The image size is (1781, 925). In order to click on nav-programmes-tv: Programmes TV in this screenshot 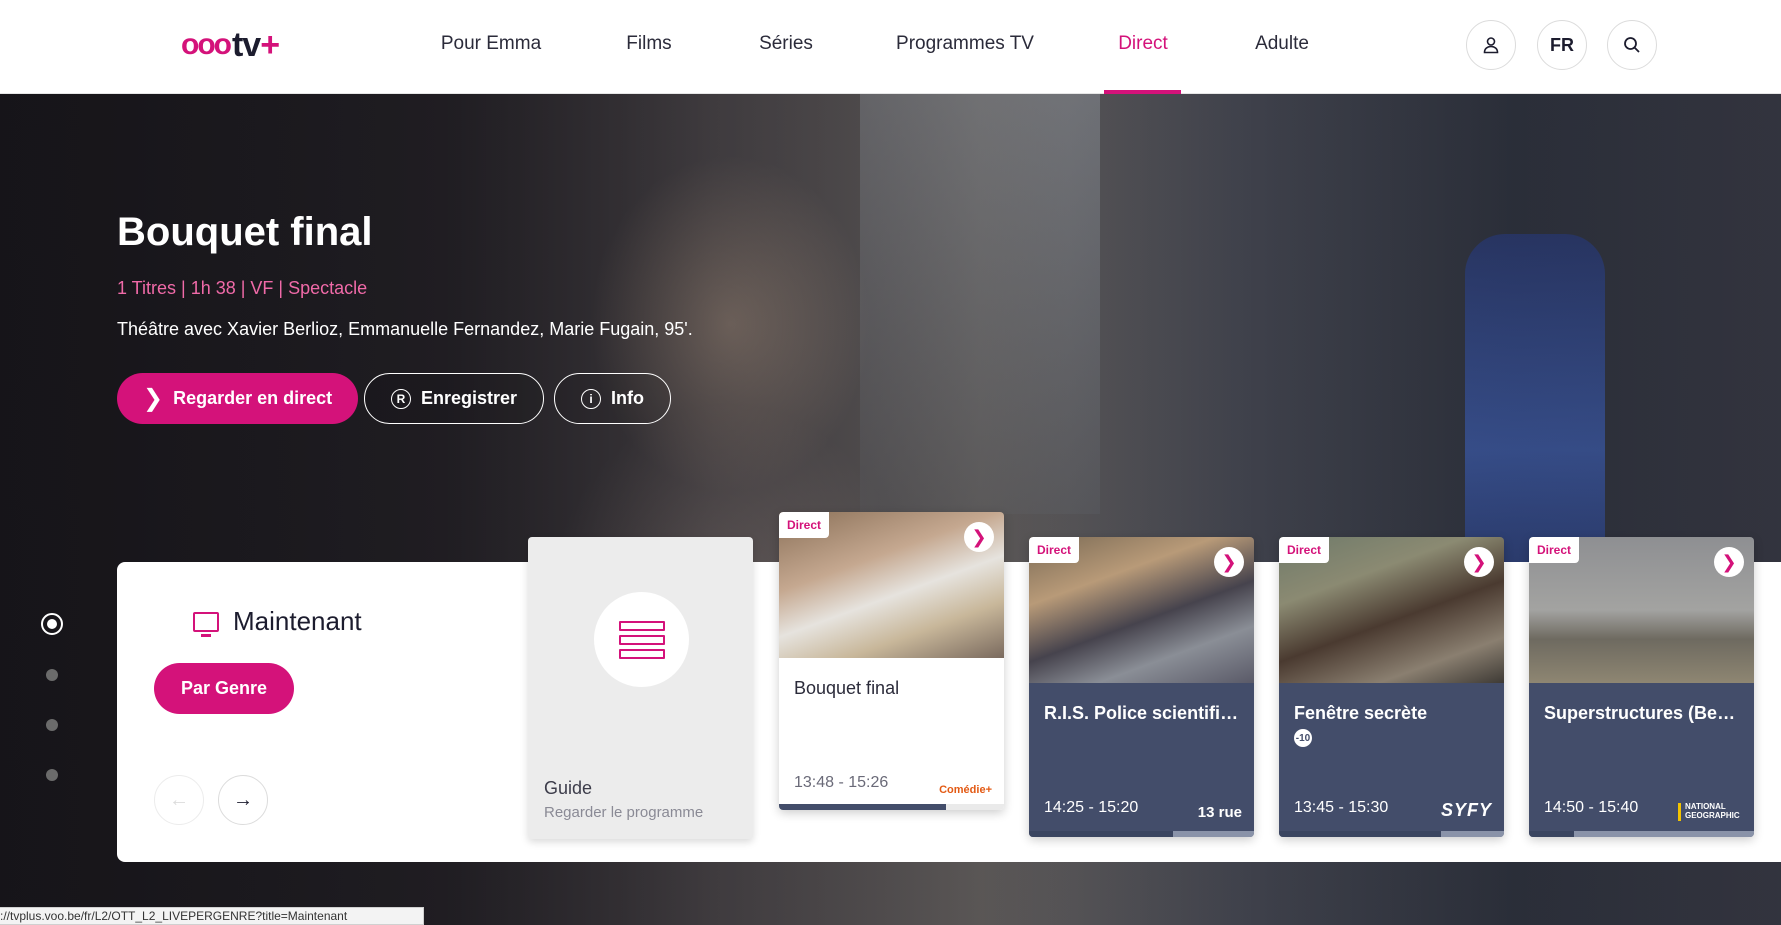, I will do `click(965, 47)`.